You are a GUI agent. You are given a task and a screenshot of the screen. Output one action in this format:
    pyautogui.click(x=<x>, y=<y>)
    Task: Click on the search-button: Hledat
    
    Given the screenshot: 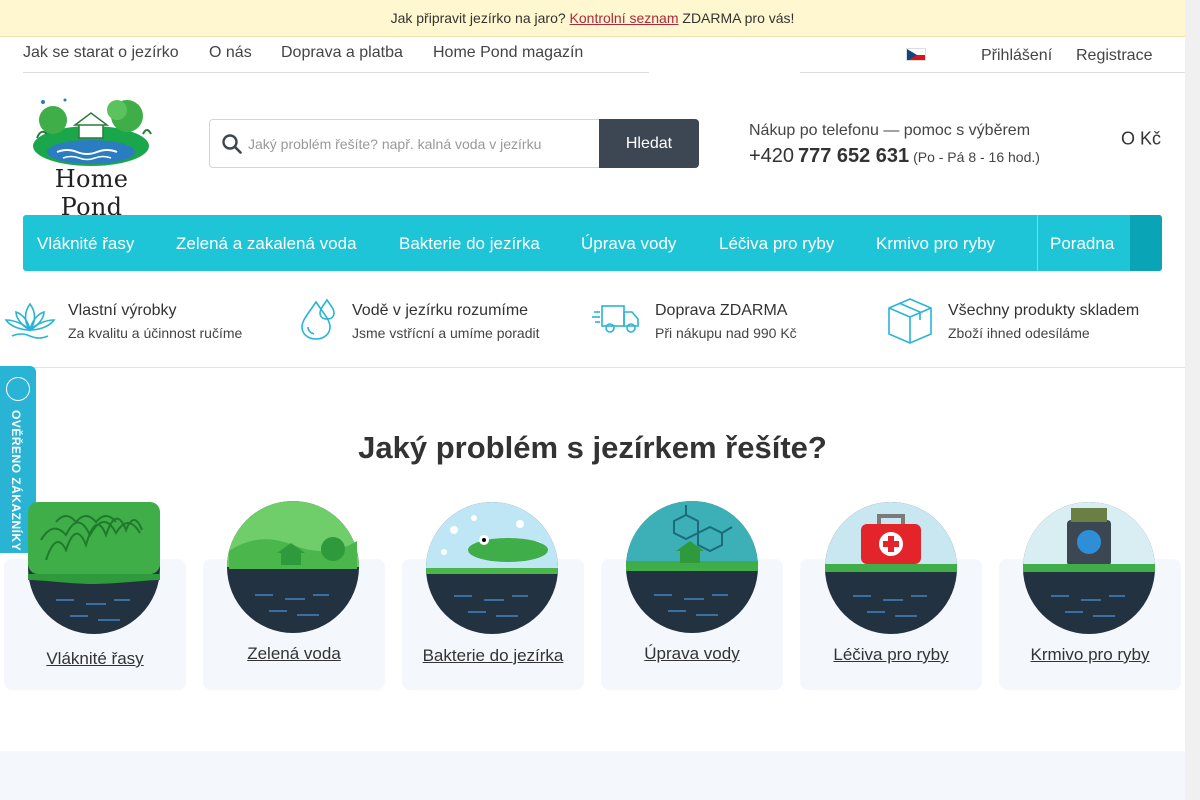 What is the action you would take?
    pyautogui.click(x=649, y=143)
    